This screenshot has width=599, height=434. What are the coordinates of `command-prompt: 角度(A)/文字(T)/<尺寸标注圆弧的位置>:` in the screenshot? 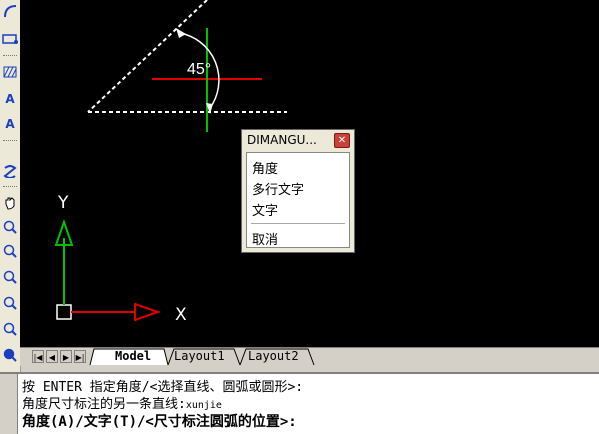 It's located at (159, 421).